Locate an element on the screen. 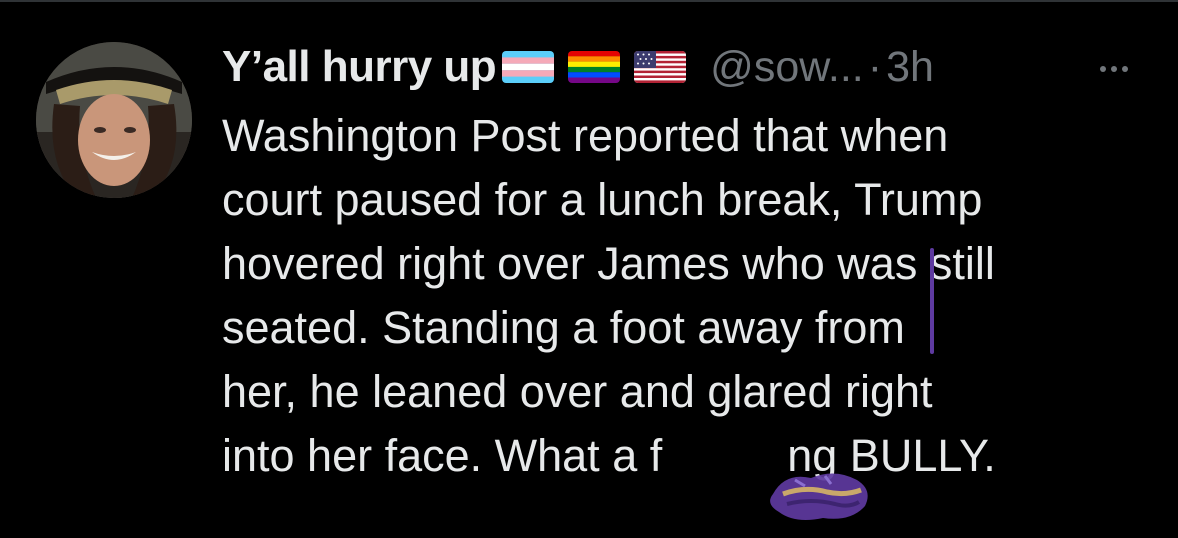 The width and height of the screenshot is (1178, 538). tweet-header: Y’all hurry up @sow... · 3h is located at coordinates (578, 67).